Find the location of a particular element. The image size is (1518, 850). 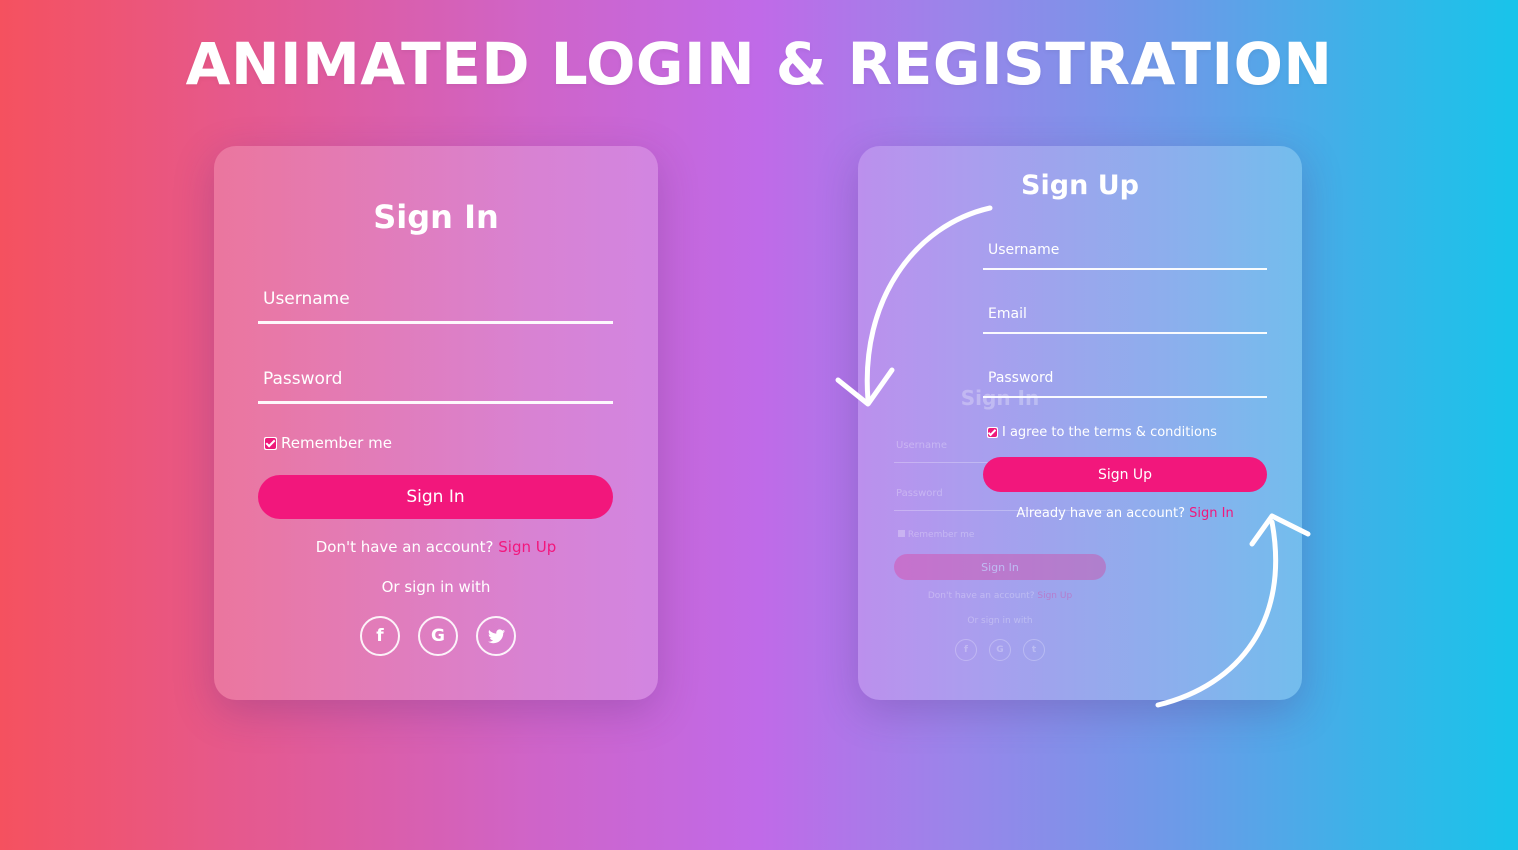

signin-remember-checkbox: Remember me is located at coordinates (328, 443).